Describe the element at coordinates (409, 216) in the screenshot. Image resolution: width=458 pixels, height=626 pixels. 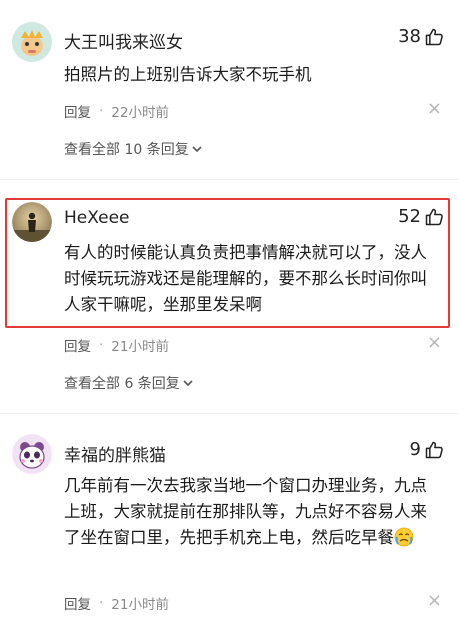
I see `like-count: 52` at that location.